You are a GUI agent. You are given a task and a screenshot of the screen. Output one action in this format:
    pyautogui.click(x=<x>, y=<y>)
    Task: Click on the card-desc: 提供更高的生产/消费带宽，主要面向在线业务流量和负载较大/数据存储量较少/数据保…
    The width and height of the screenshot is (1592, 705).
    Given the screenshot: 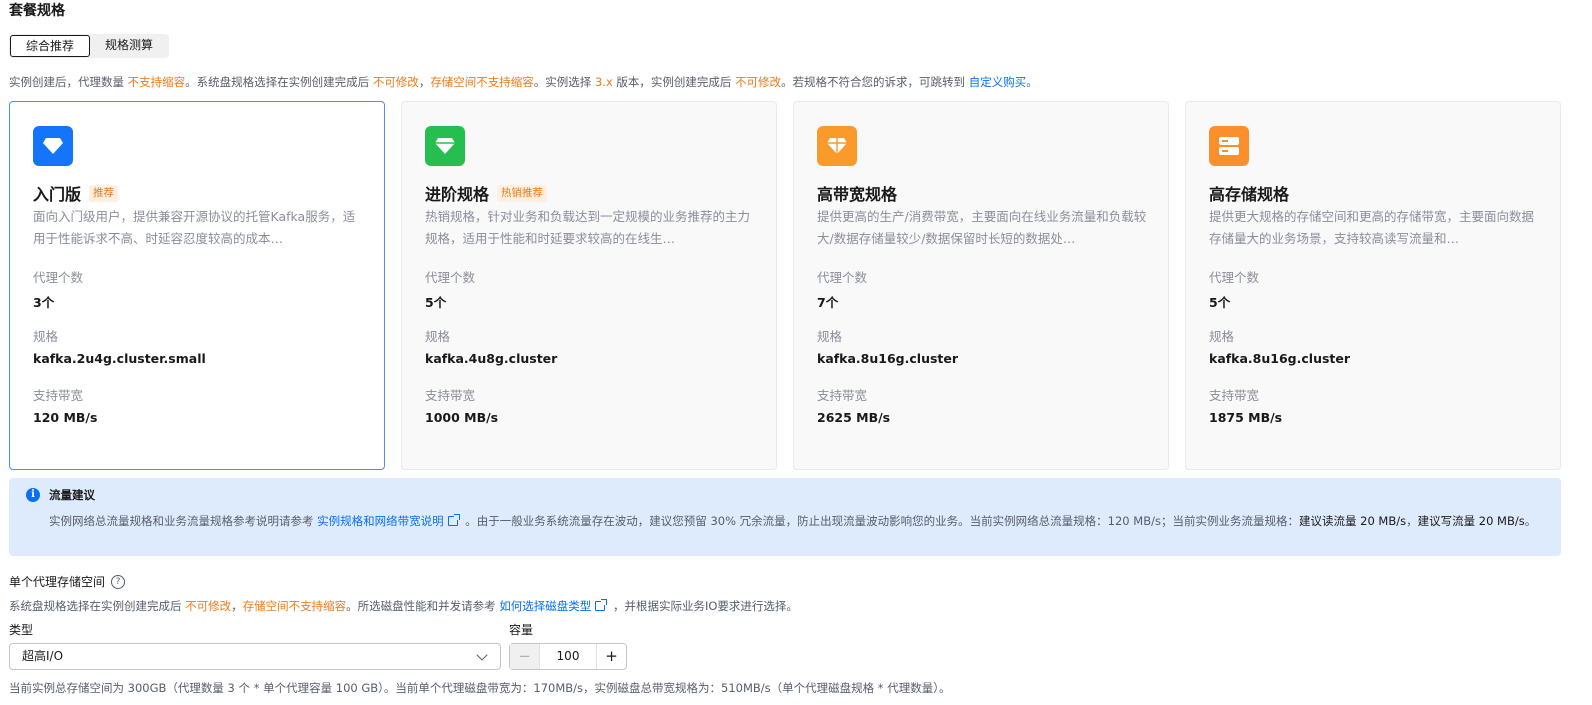 What is the action you would take?
    pyautogui.click(x=982, y=227)
    